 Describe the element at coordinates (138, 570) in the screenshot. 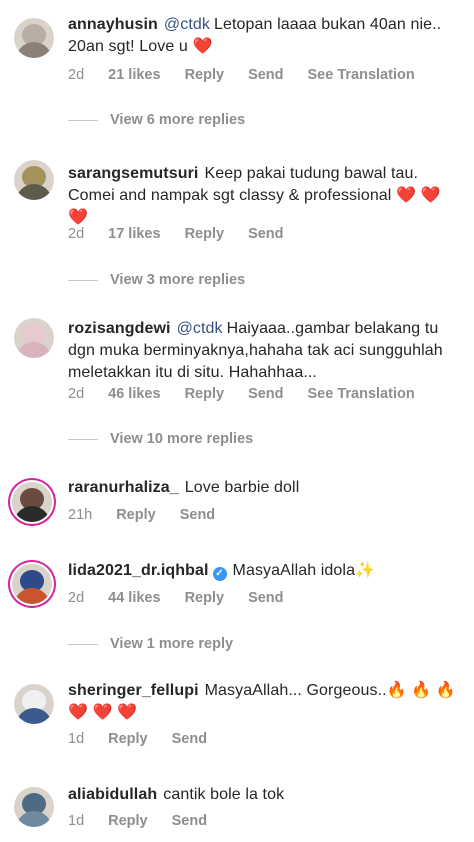

I see `username: lida2021_dr.iqhbal` at that location.